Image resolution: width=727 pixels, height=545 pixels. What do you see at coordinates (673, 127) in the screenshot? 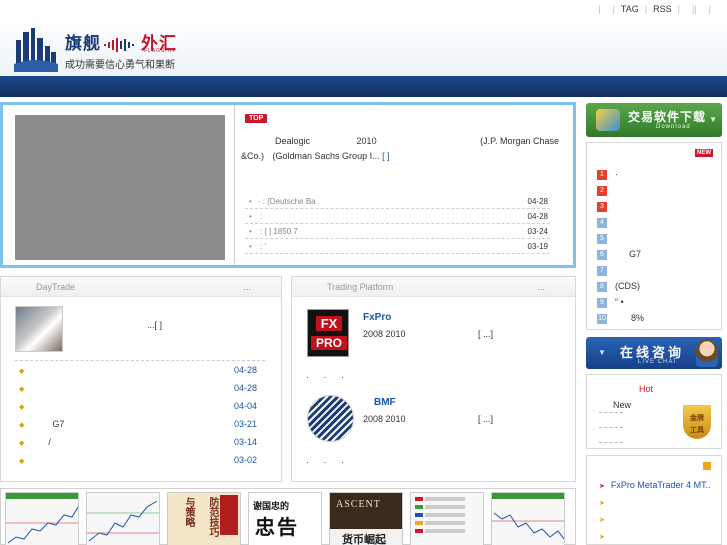
I see `download-subtitle: Download` at bounding box center [673, 127].